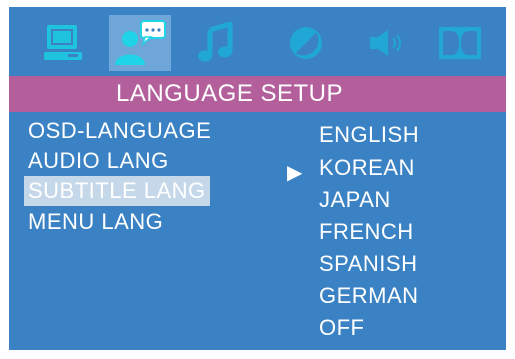  What do you see at coordinates (369, 135) in the screenshot?
I see `option-english: ENGLISH` at bounding box center [369, 135].